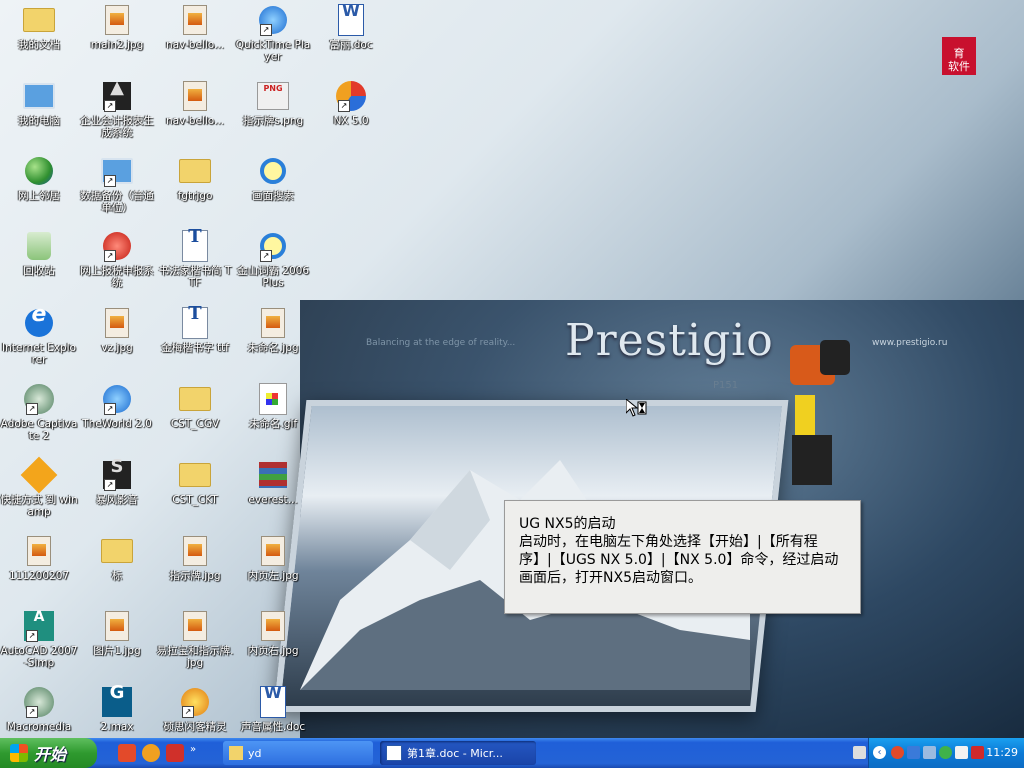  What do you see at coordinates (1002, 752) in the screenshot?
I see `clock: 11:29` at bounding box center [1002, 752].